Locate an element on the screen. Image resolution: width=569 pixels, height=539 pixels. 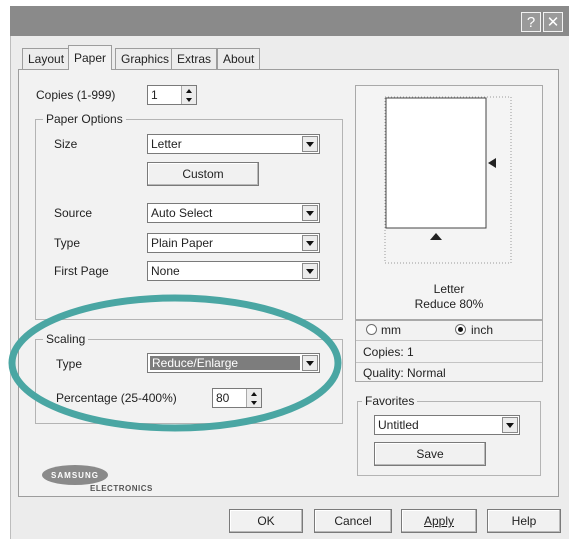
ok-button: OK is located at coordinates (266, 521).